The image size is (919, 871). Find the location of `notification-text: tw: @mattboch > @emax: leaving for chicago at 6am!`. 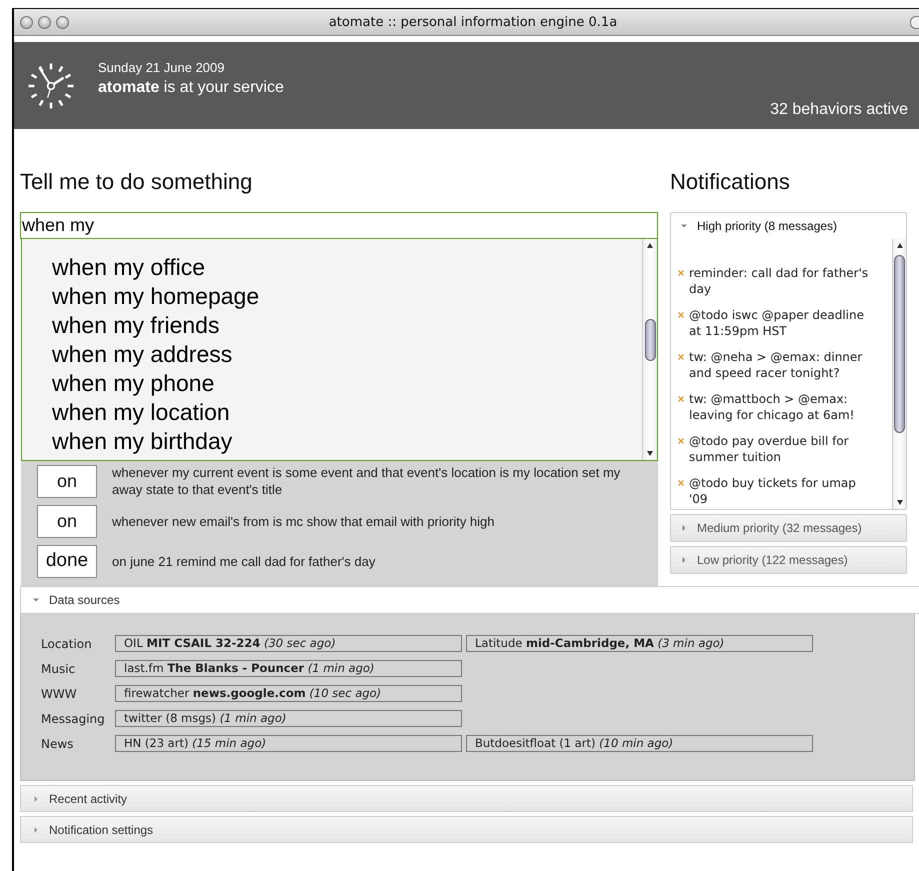

notification-text: tw: @mattboch > @emax: leaving for chicago at 6am! is located at coordinates (772, 407).